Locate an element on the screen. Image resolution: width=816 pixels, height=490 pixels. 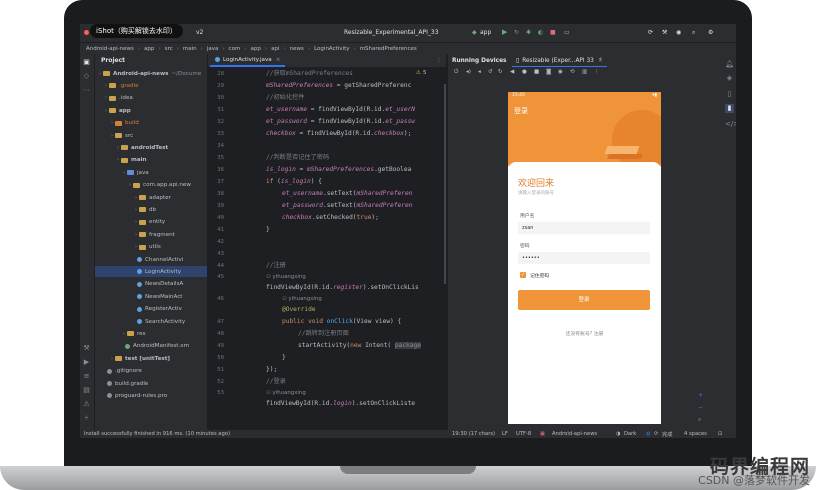
stop-icon: ■ is located at coordinates (553, 32).